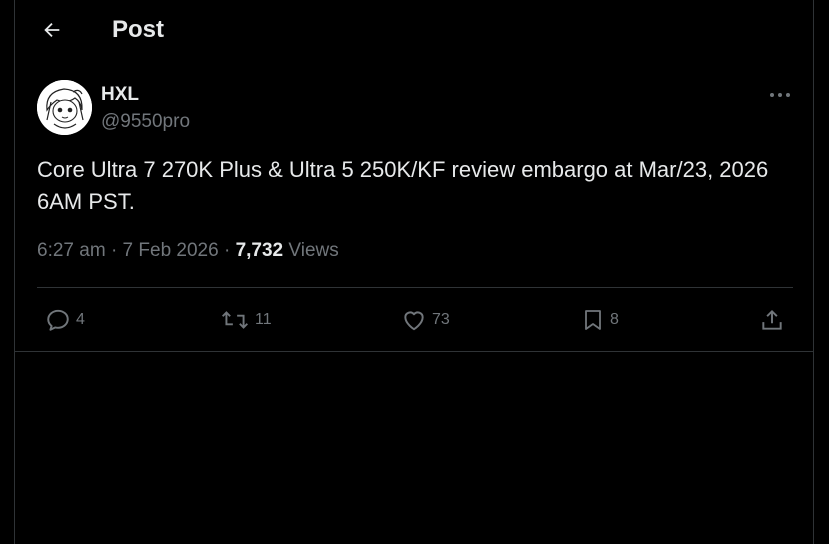  I want to click on more-options-button, so click(780, 95).